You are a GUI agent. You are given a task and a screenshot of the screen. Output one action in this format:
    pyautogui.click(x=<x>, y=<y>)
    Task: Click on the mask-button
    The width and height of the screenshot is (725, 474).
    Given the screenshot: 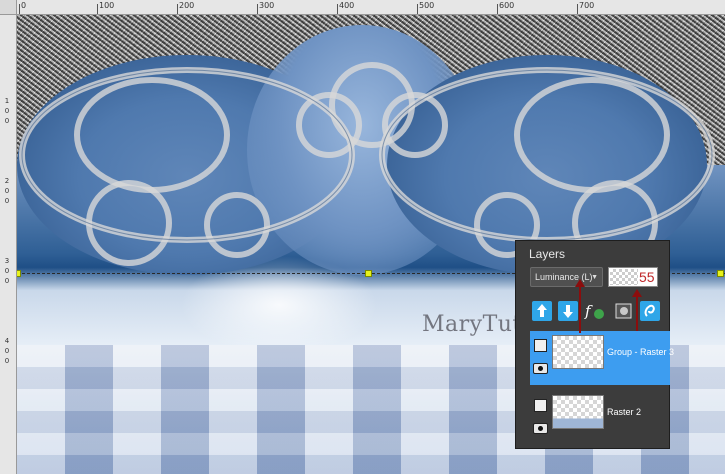 What is the action you would take?
    pyautogui.click(x=624, y=311)
    